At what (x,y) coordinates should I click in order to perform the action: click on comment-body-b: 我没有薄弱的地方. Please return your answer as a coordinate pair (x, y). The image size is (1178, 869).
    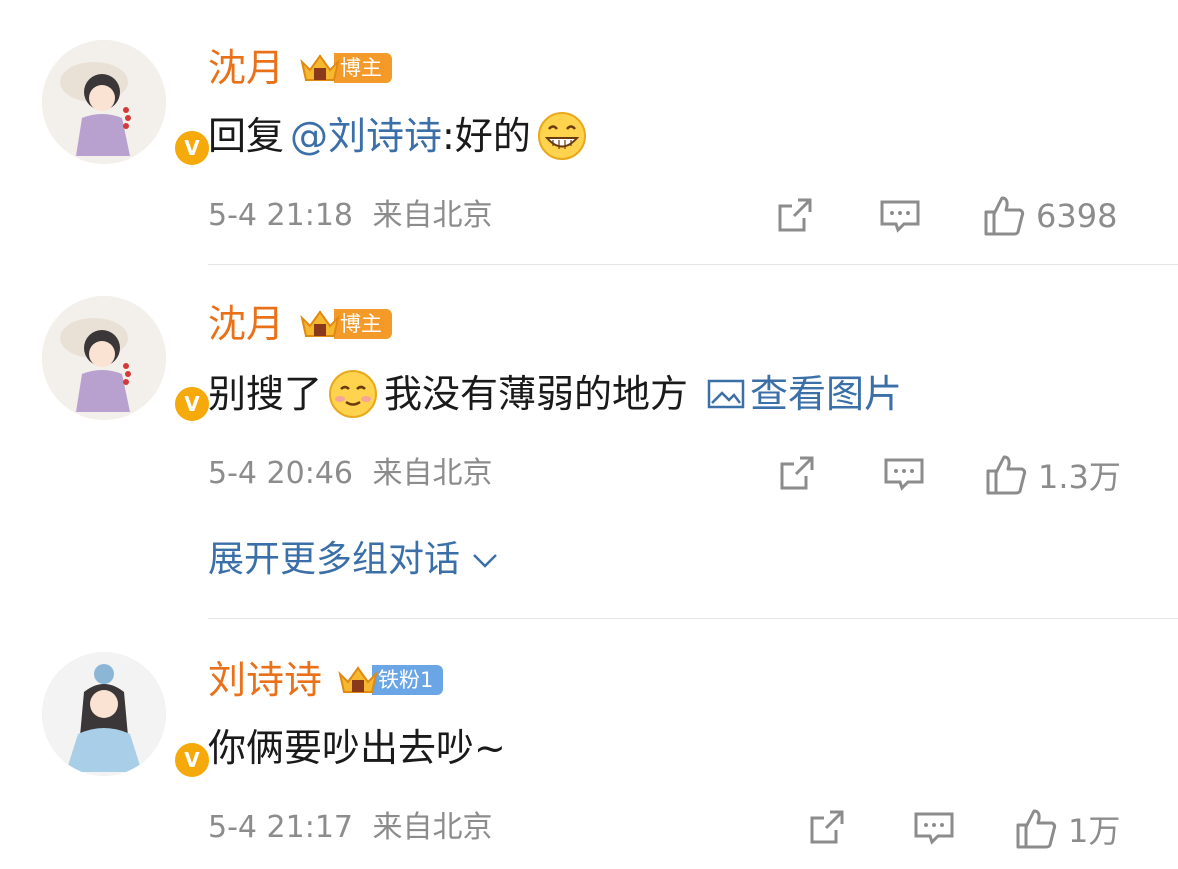
    Looking at the image, I should click on (536, 394).